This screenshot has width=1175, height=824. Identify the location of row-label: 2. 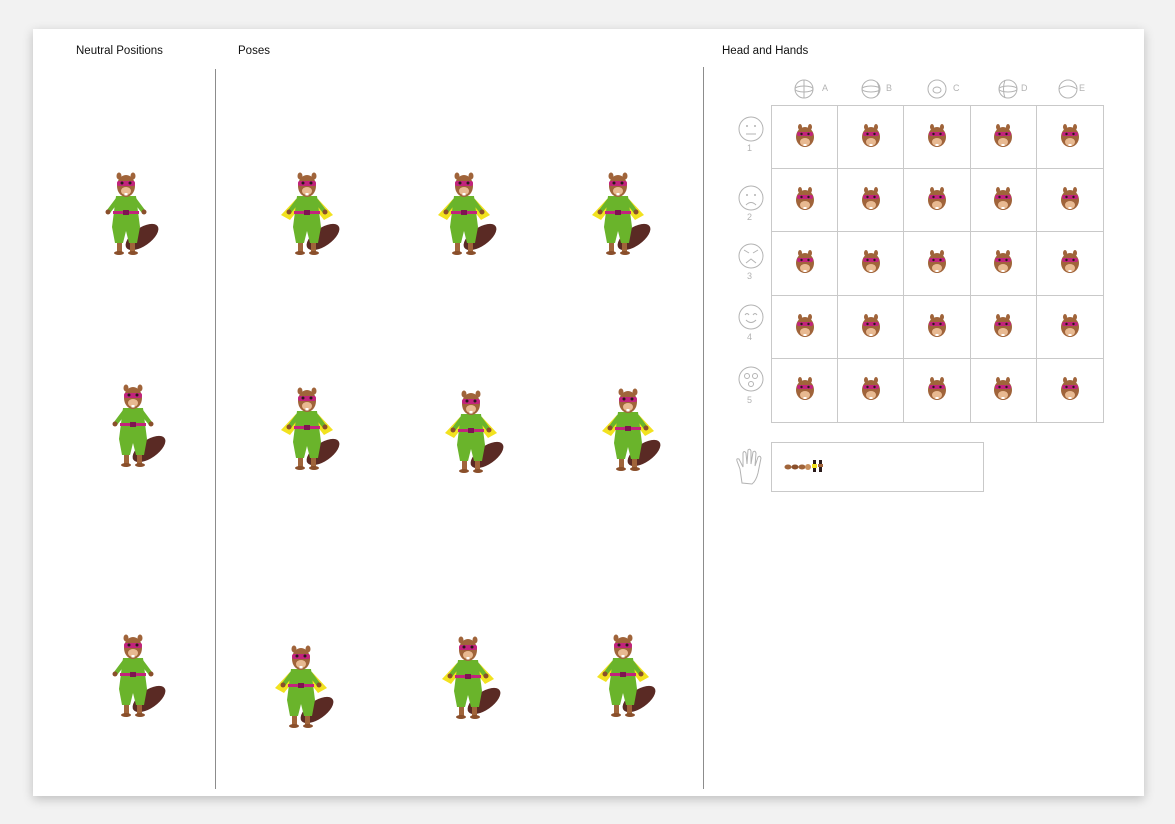
(750, 217).